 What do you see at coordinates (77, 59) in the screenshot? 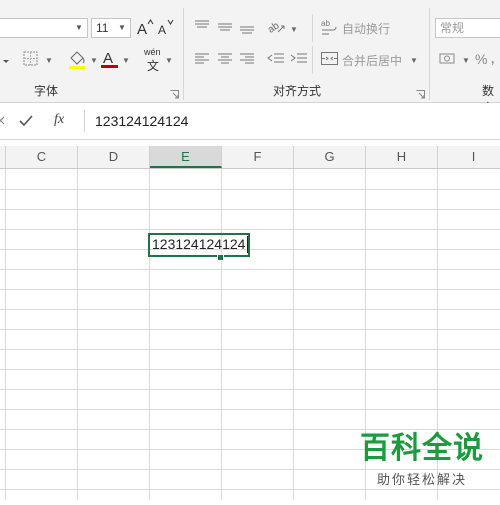
I see `fill-color-icon` at bounding box center [77, 59].